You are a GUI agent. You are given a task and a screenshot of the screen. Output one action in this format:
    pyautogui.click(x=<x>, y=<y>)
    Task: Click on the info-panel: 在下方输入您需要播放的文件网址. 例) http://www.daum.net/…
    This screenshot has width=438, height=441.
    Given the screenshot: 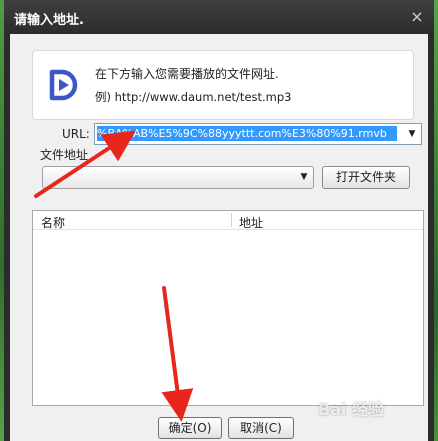 What is the action you would take?
    pyautogui.click(x=223, y=85)
    